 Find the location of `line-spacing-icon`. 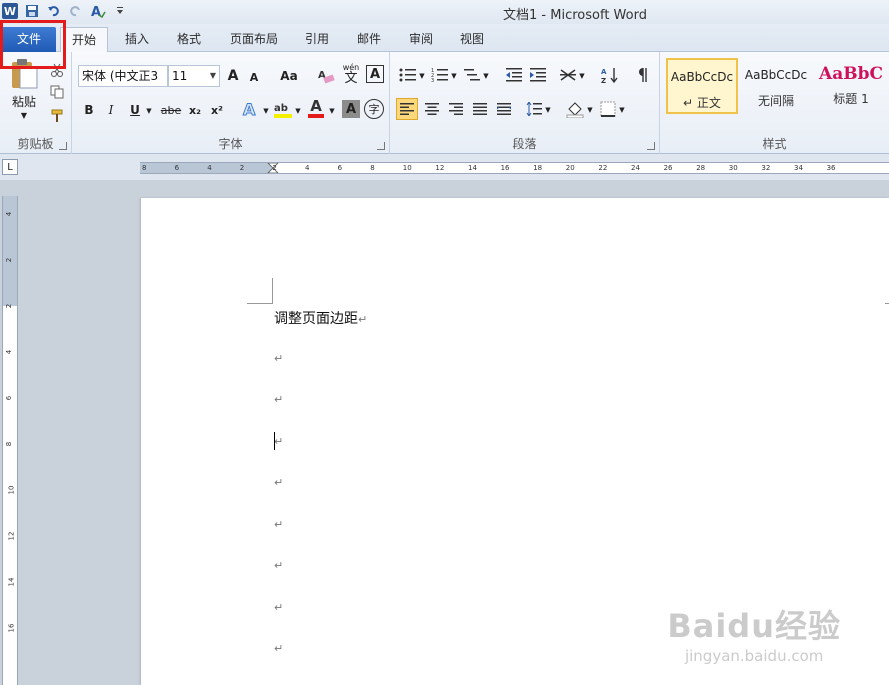

line-spacing-icon is located at coordinates (534, 109).